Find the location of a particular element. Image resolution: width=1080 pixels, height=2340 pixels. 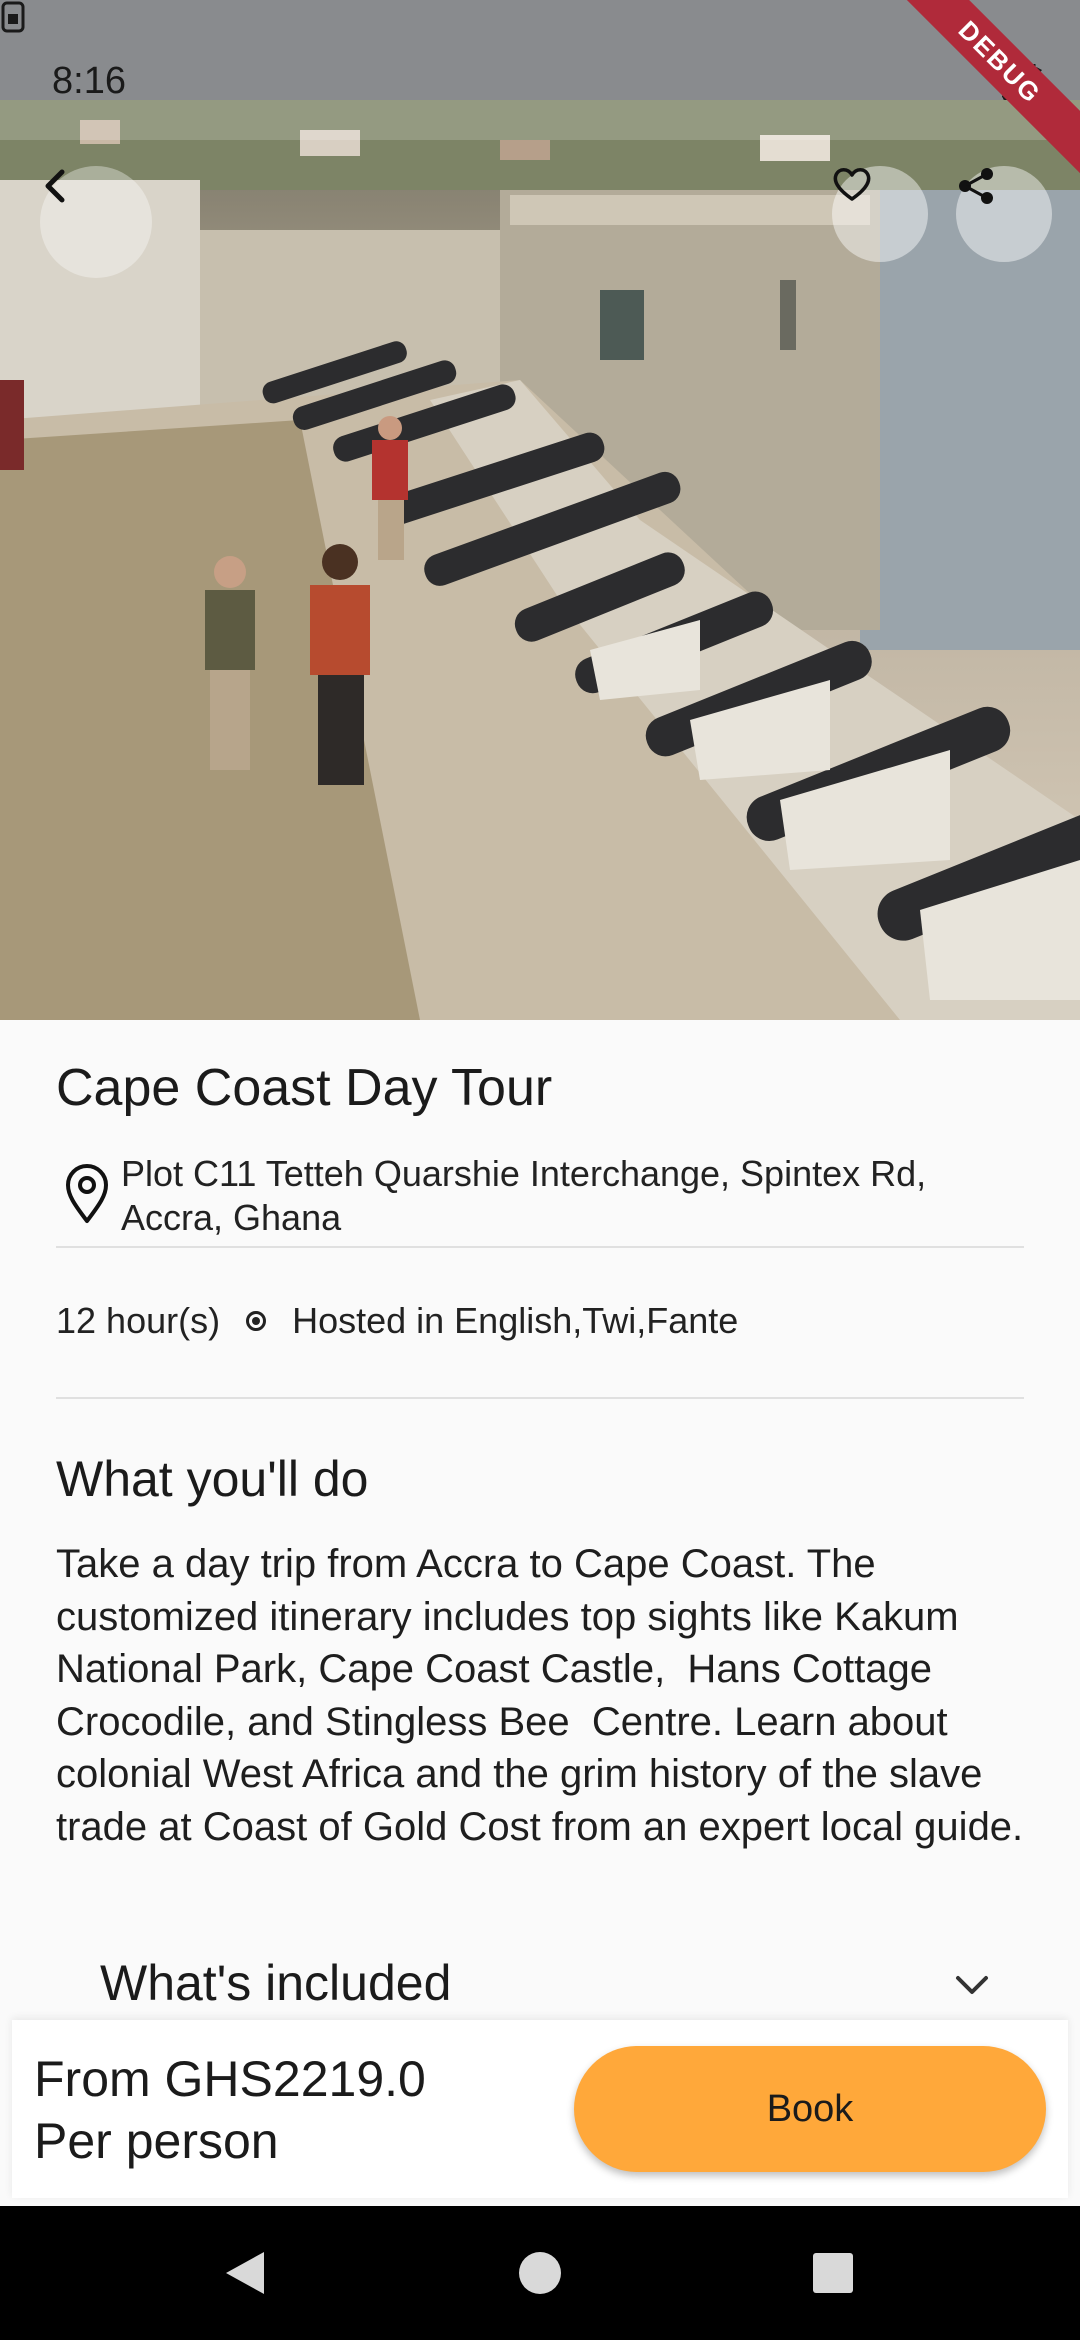

book-button: Book is located at coordinates (810, 2109).